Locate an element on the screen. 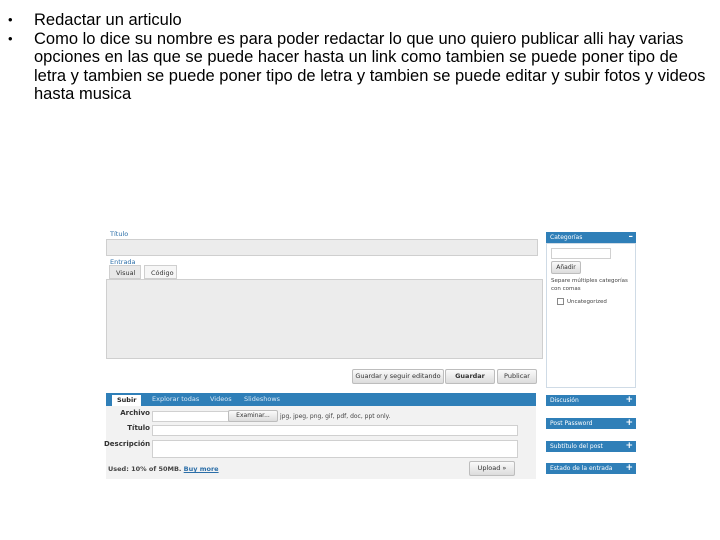  description-input is located at coordinates (335, 449).